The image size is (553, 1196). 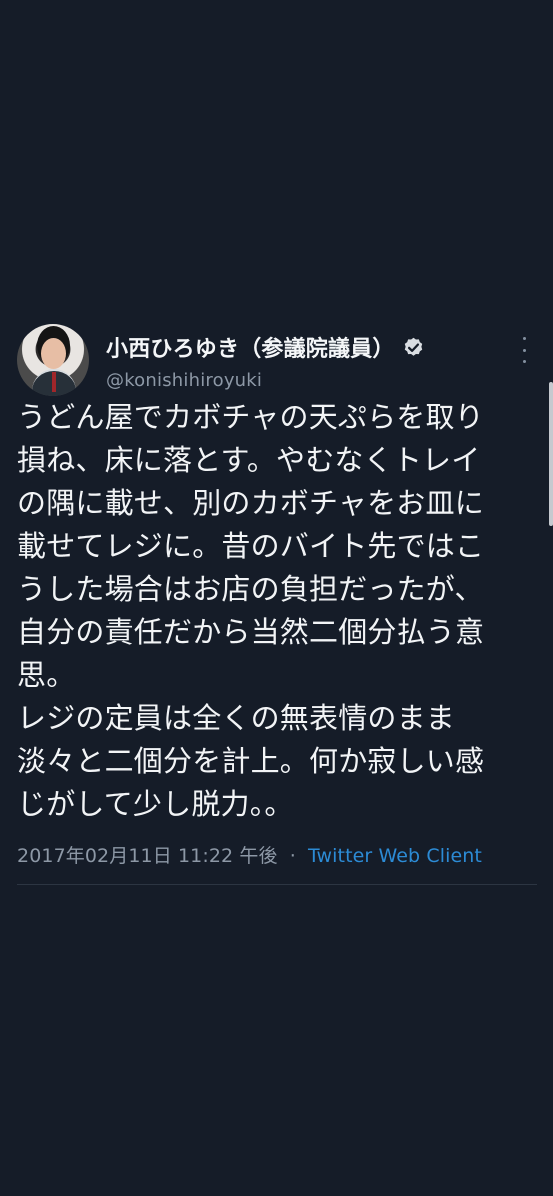 What do you see at coordinates (53, 360) in the screenshot?
I see `profile-avatar` at bounding box center [53, 360].